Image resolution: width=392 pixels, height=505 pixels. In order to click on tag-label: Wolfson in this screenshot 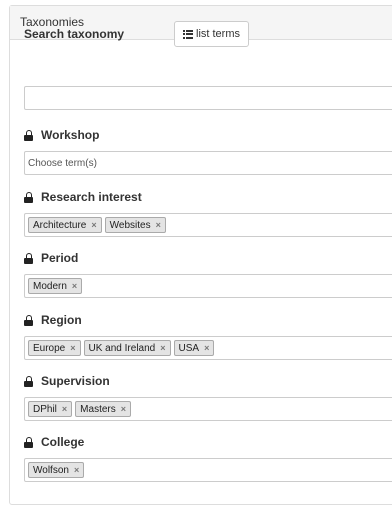, I will do `click(51, 470)`.